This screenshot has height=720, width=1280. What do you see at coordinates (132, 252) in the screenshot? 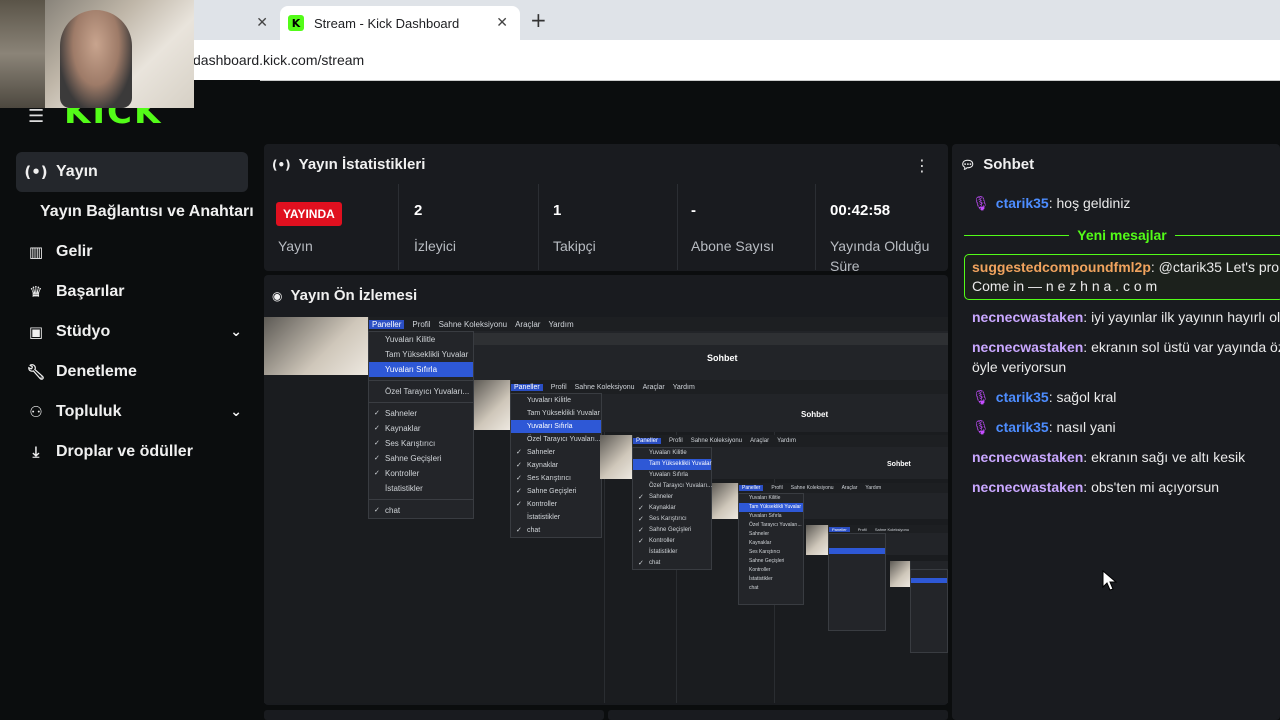
I see `sidebar-item-gelir: ▥ Gelir` at bounding box center [132, 252].